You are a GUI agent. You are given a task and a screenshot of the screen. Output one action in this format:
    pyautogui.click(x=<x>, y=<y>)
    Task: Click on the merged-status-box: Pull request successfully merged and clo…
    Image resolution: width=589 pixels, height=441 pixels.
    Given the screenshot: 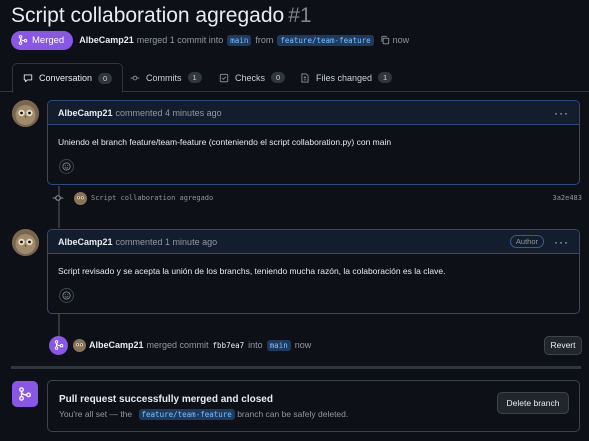 What is the action you would take?
    pyautogui.click(x=313, y=406)
    